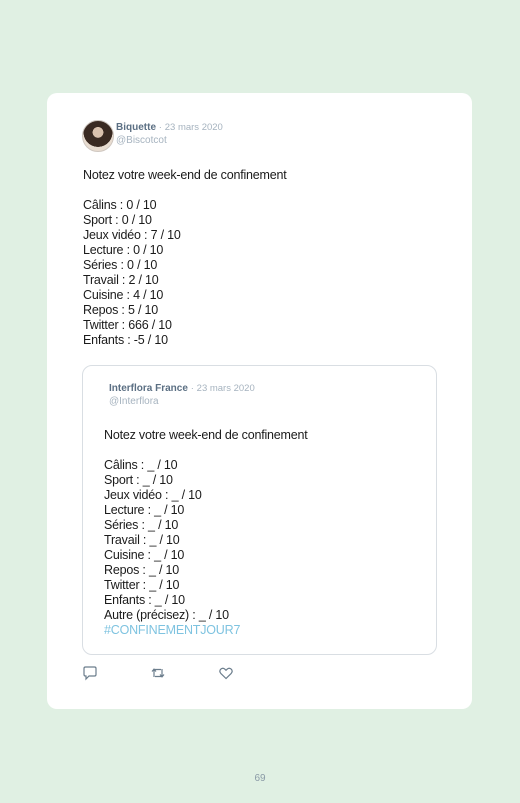  Describe the element at coordinates (141, 465) in the screenshot. I see `quoted-line: Câlins : _ / 10` at that location.